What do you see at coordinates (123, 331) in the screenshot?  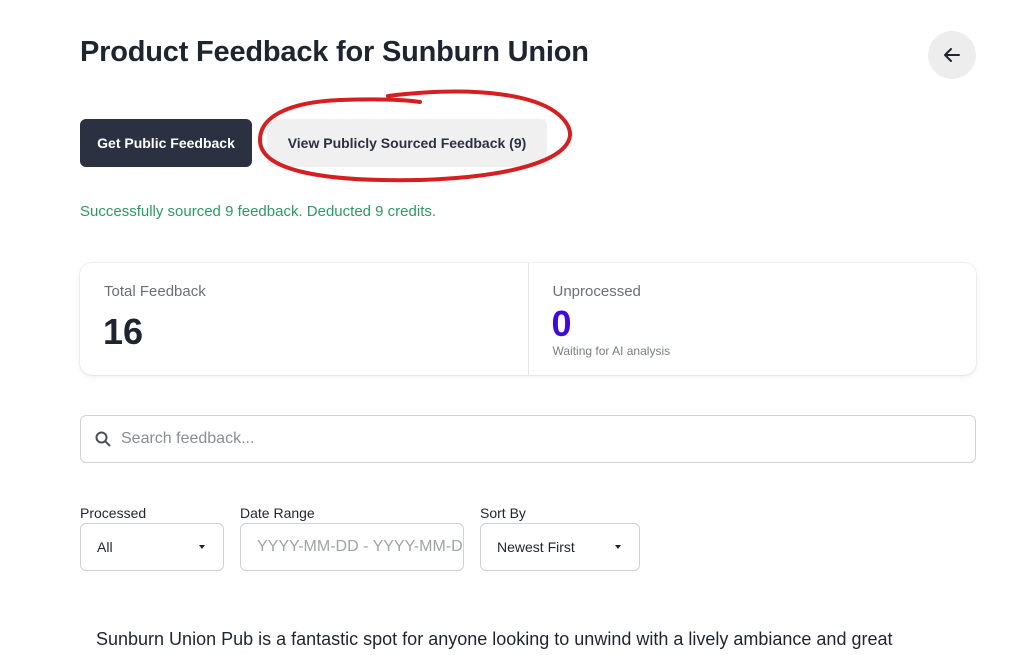 I see `total-feedback-value: 16` at bounding box center [123, 331].